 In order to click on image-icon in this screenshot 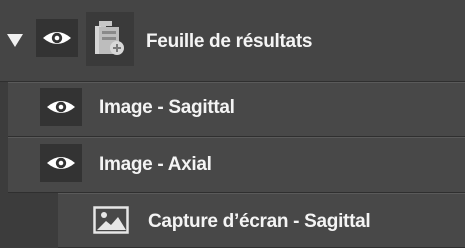, I will do `click(111, 220)`.